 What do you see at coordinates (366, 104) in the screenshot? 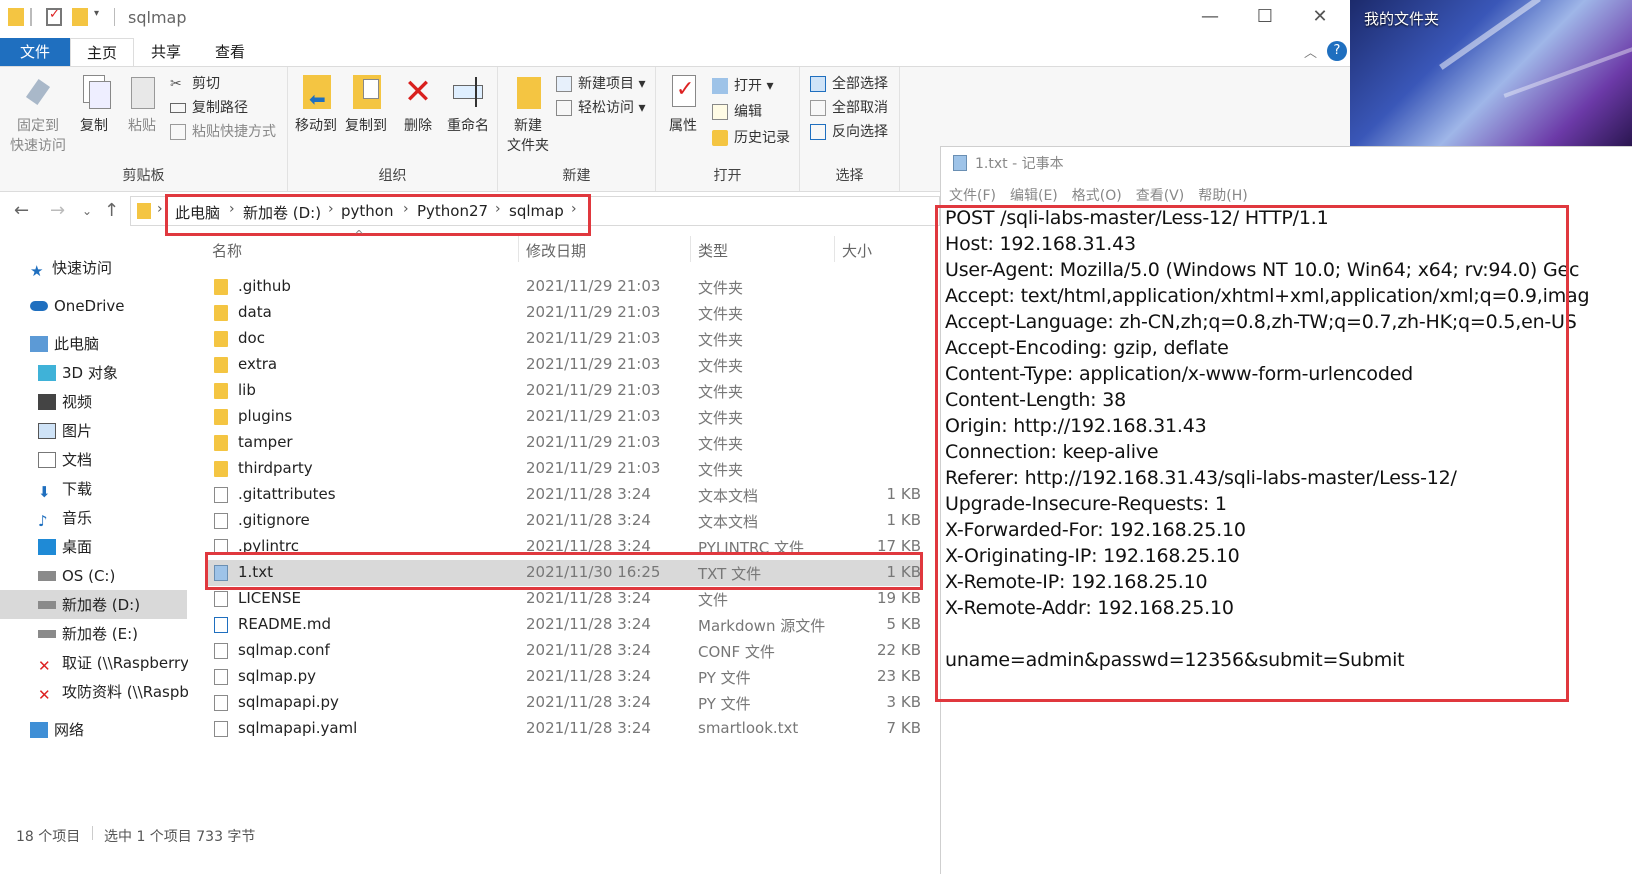
I see `copy-to-button: 复制到` at bounding box center [366, 104].